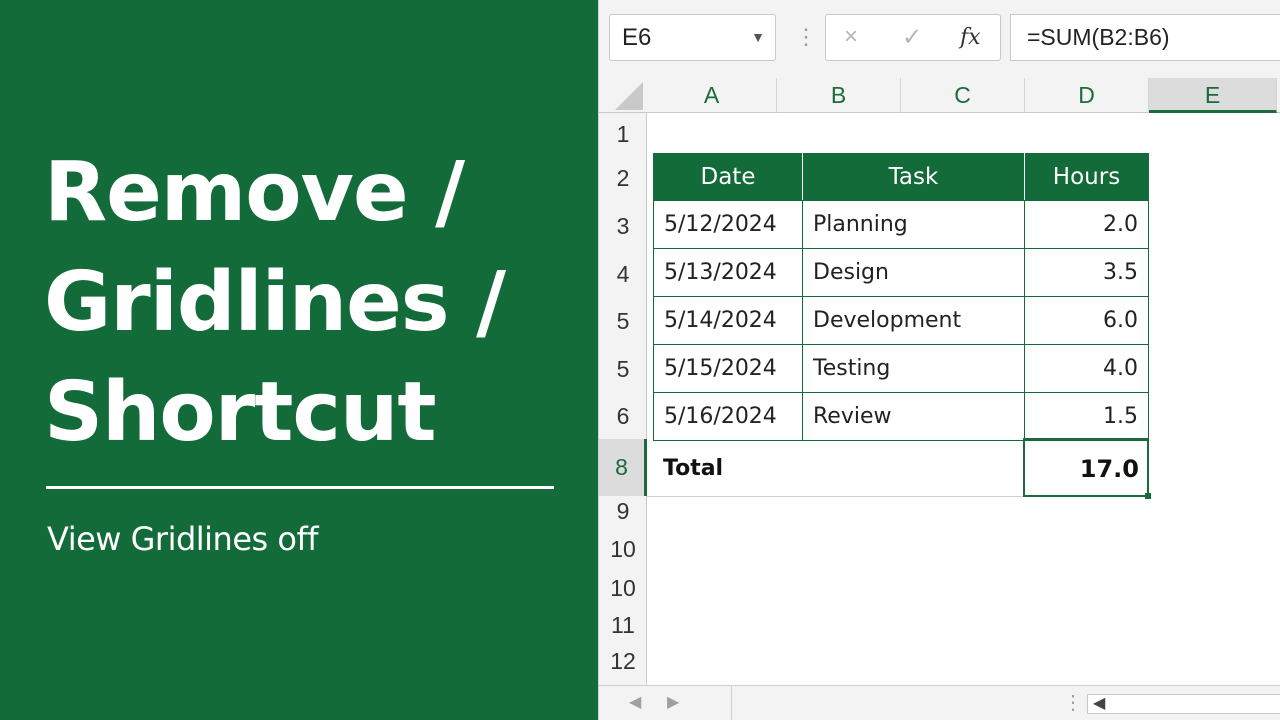  What do you see at coordinates (693, 468) in the screenshot?
I see `total-label: Total` at bounding box center [693, 468].